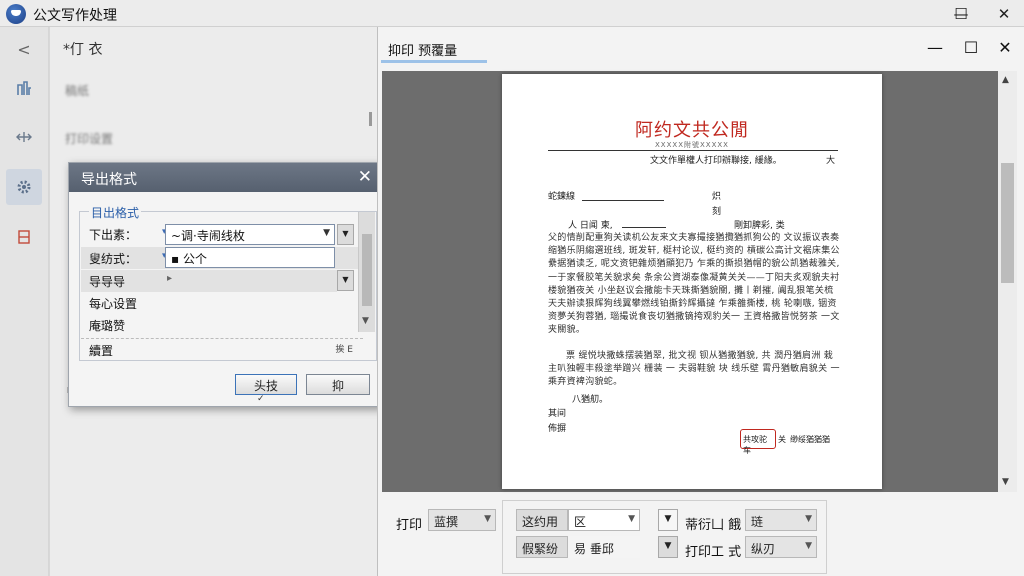  Describe the element at coordinates (250, 257) in the screenshot. I see `format-select: ▪ 公个` at that location.